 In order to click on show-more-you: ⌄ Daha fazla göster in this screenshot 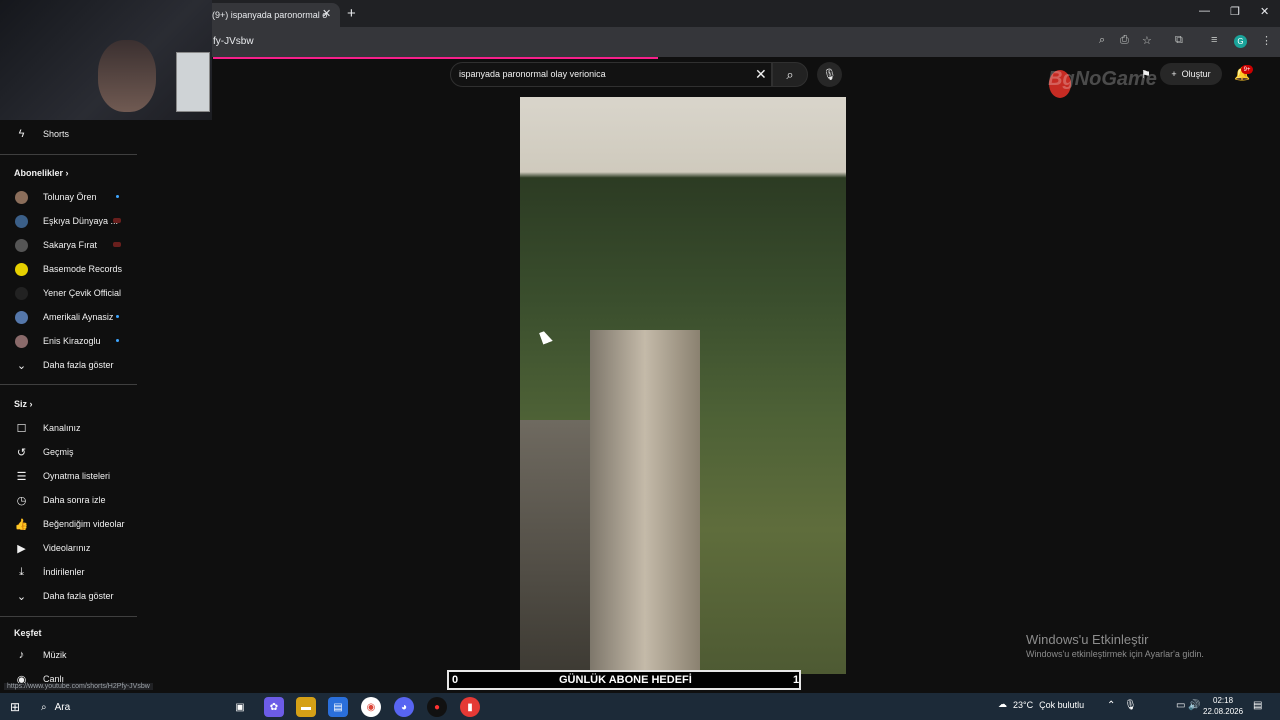, I will do `click(68, 596)`.